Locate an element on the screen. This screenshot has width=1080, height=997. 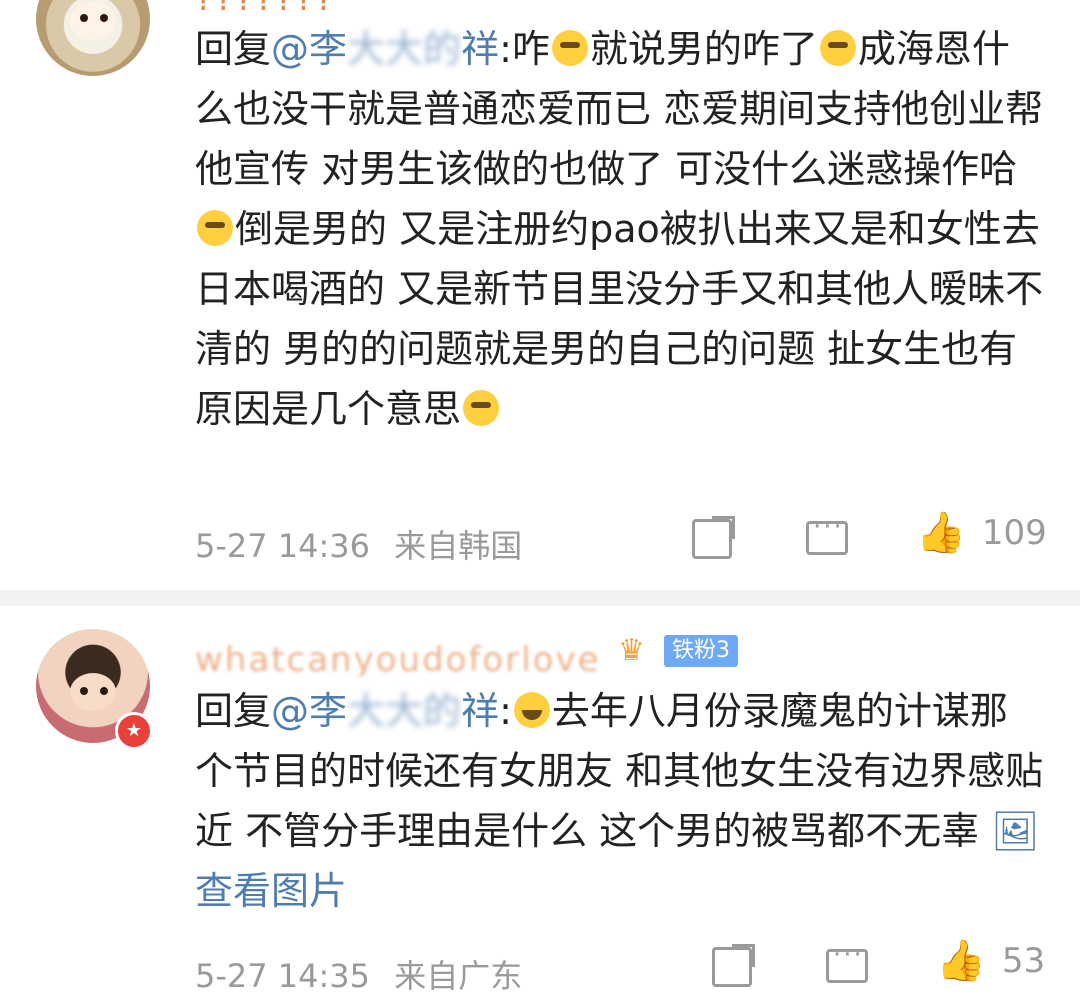
avatar is located at coordinates (93, 38).